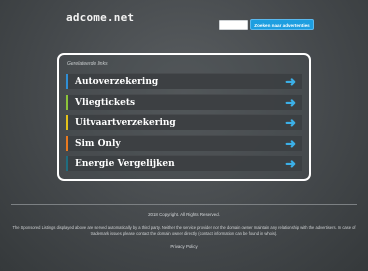  What do you see at coordinates (233, 25) in the screenshot?
I see `search-input` at bounding box center [233, 25].